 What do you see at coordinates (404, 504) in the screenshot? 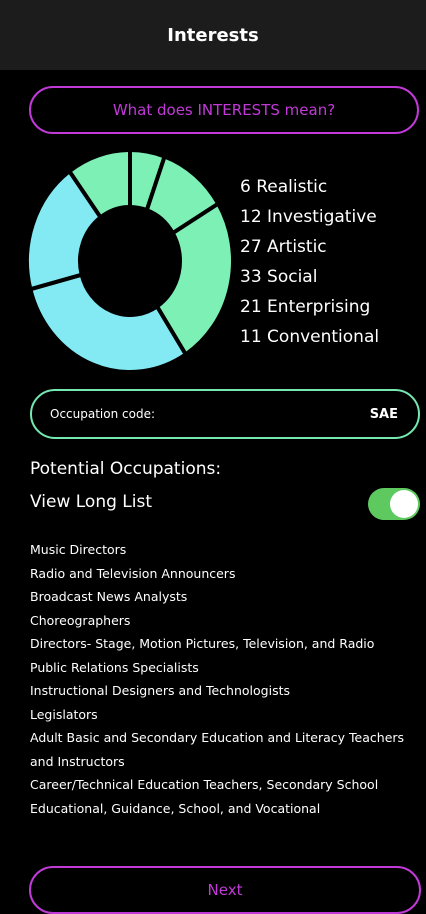
I see `toggle-knob` at bounding box center [404, 504].